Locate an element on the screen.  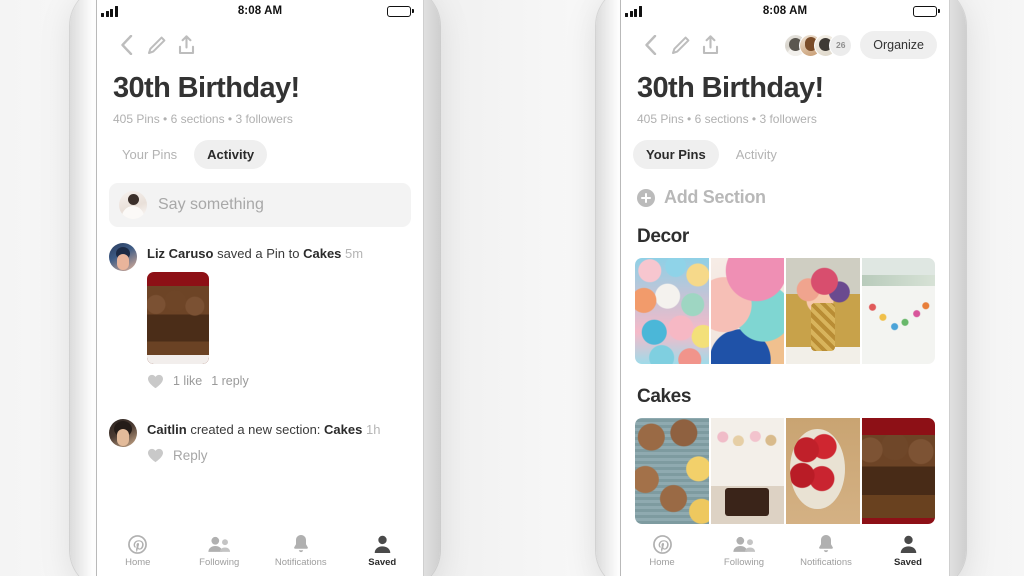
activity-actor: Liz Caruso is located at coordinates (180, 253).